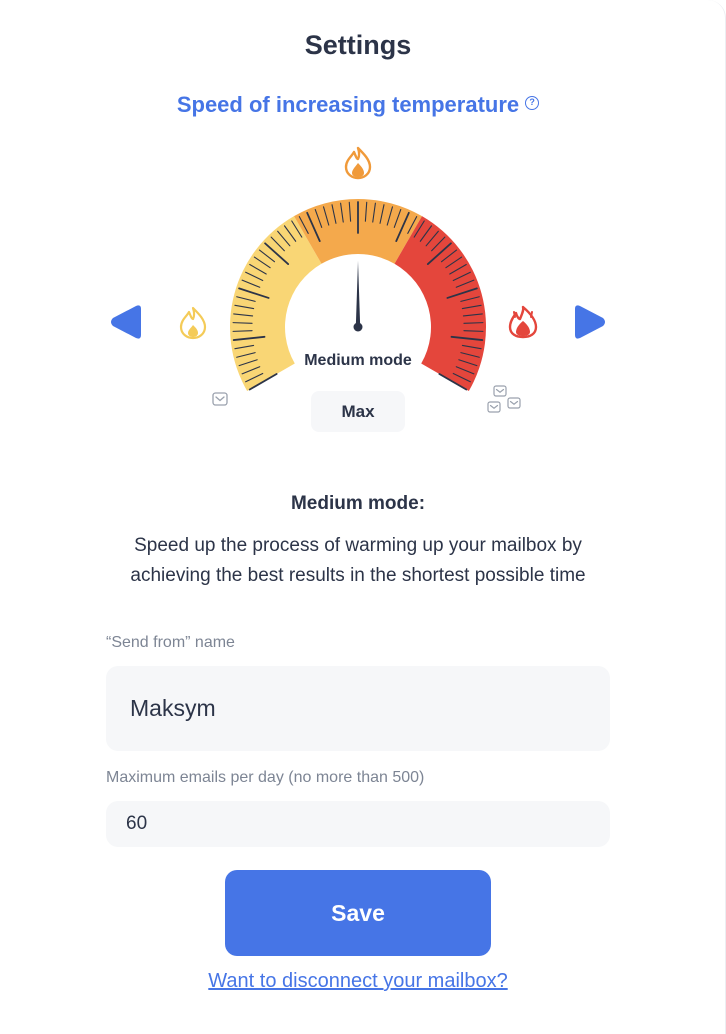  What do you see at coordinates (358, 824) in the screenshot?
I see `max-emails-input` at bounding box center [358, 824].